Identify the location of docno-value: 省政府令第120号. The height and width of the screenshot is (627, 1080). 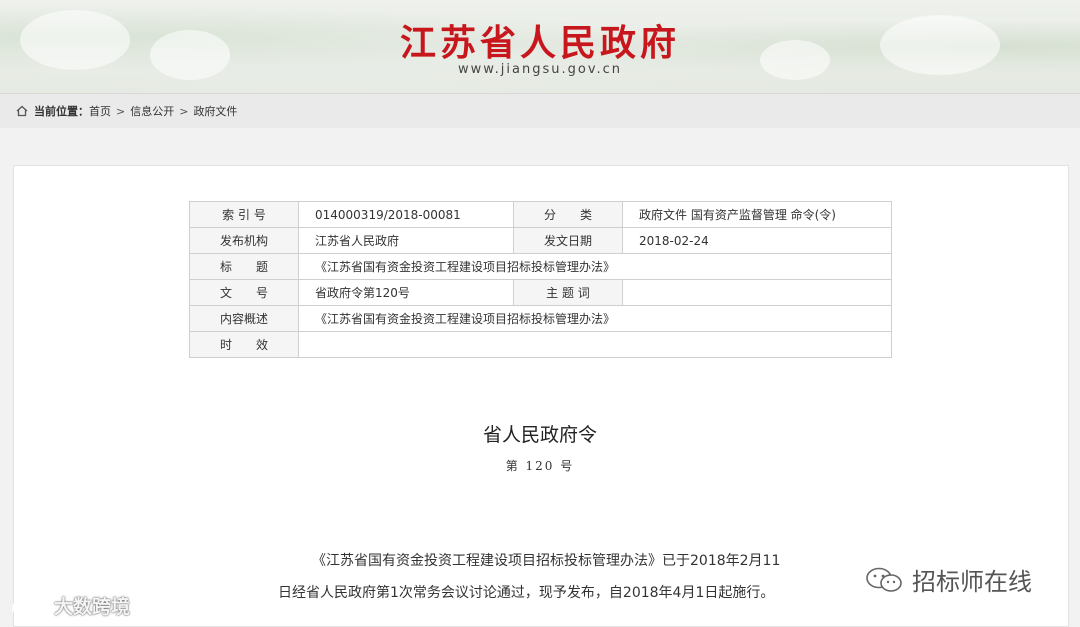
(406, 292).